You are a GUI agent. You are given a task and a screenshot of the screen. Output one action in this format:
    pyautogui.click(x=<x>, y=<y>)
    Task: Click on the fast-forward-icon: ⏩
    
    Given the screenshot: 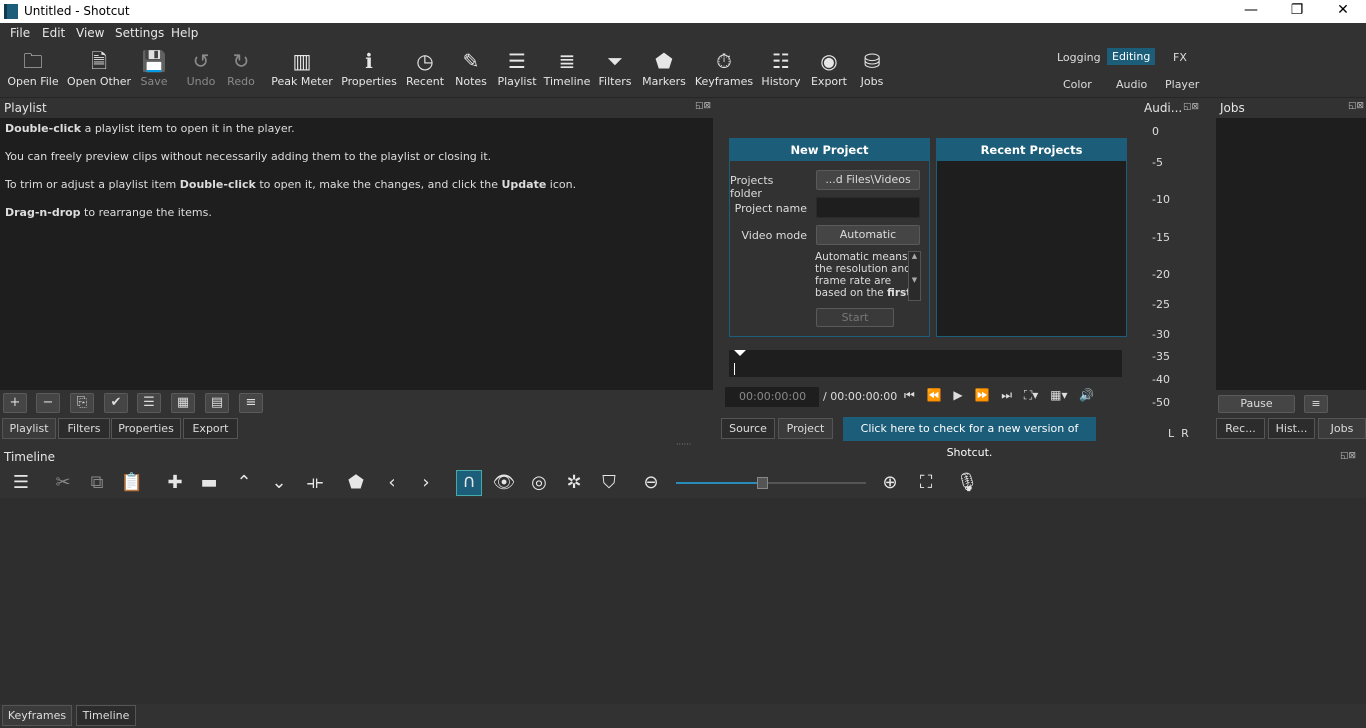 What is the action you would take?
    pyautogui.click(x=981, y=395)
    